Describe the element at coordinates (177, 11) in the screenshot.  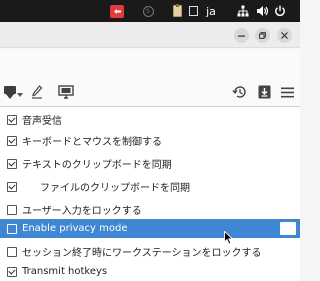
I see `clipboard-icon` at that location.